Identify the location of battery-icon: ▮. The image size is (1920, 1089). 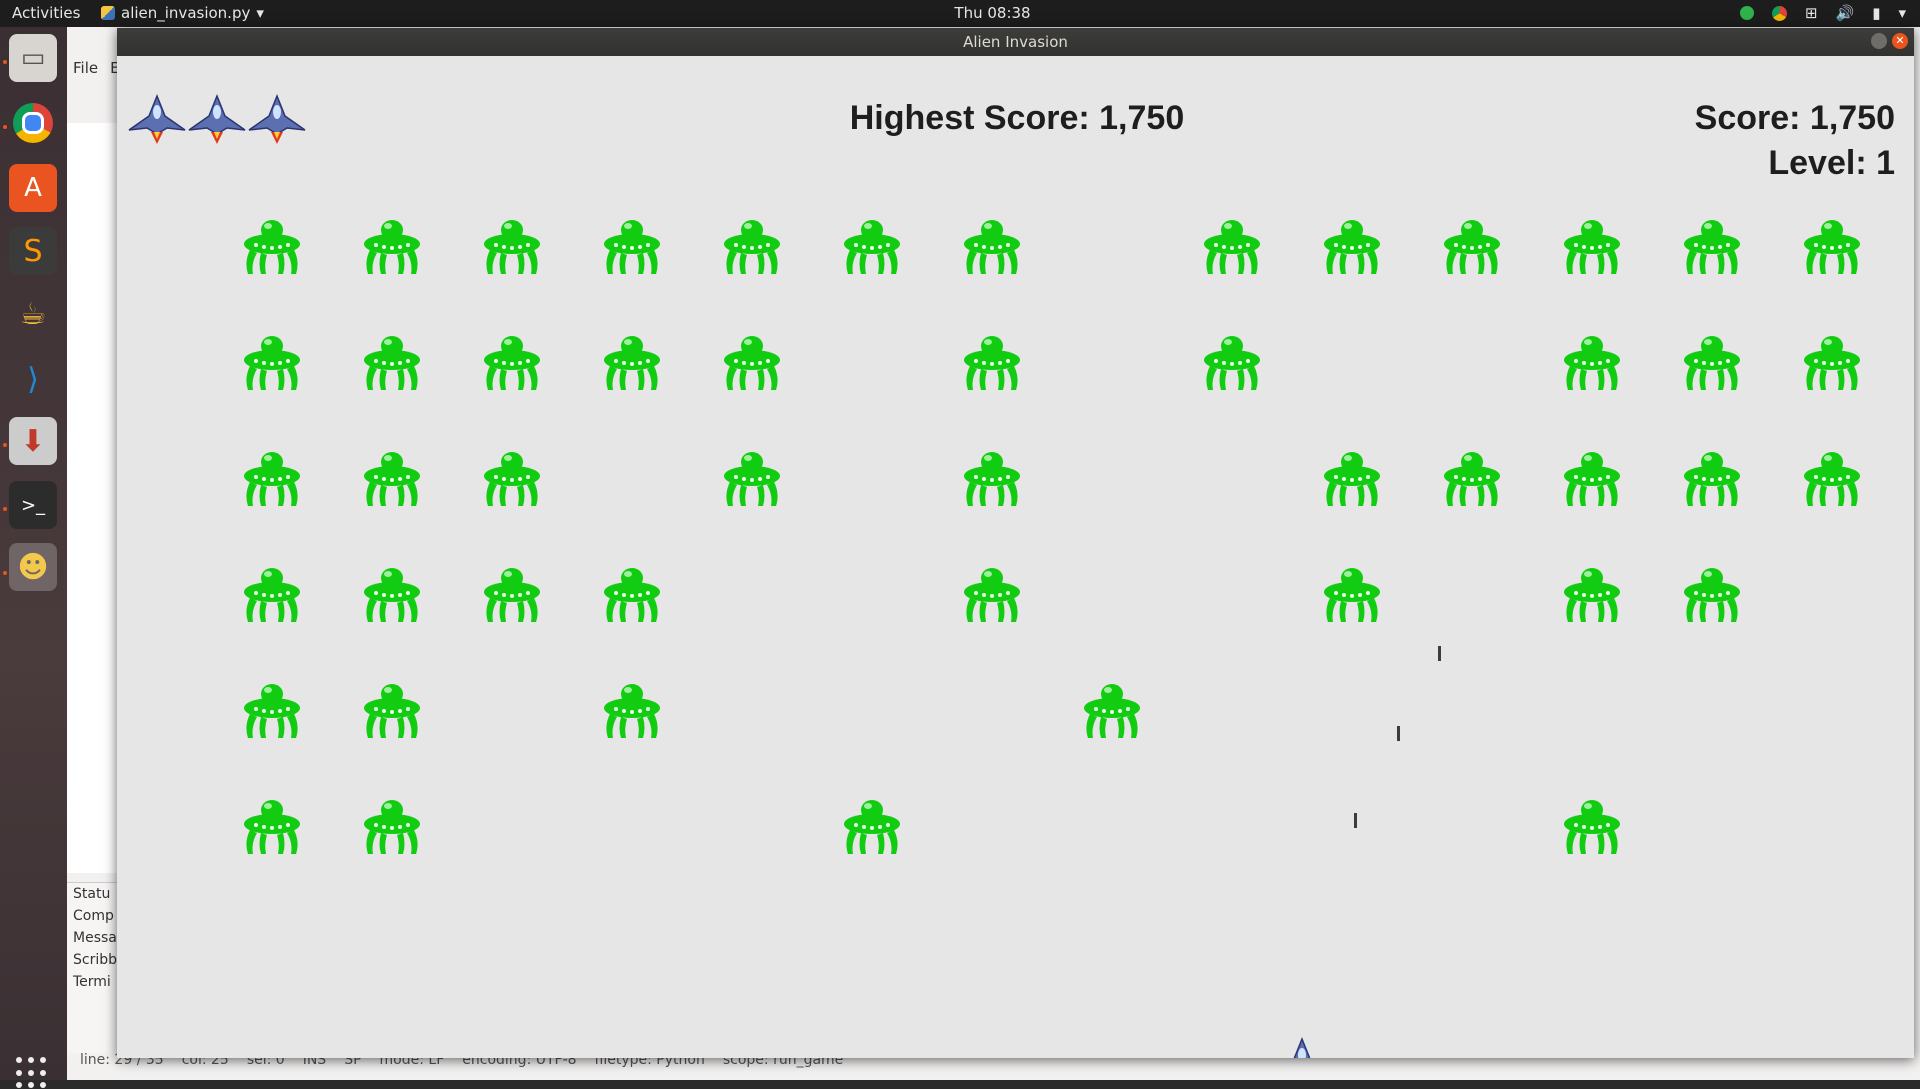
(1876, 13).